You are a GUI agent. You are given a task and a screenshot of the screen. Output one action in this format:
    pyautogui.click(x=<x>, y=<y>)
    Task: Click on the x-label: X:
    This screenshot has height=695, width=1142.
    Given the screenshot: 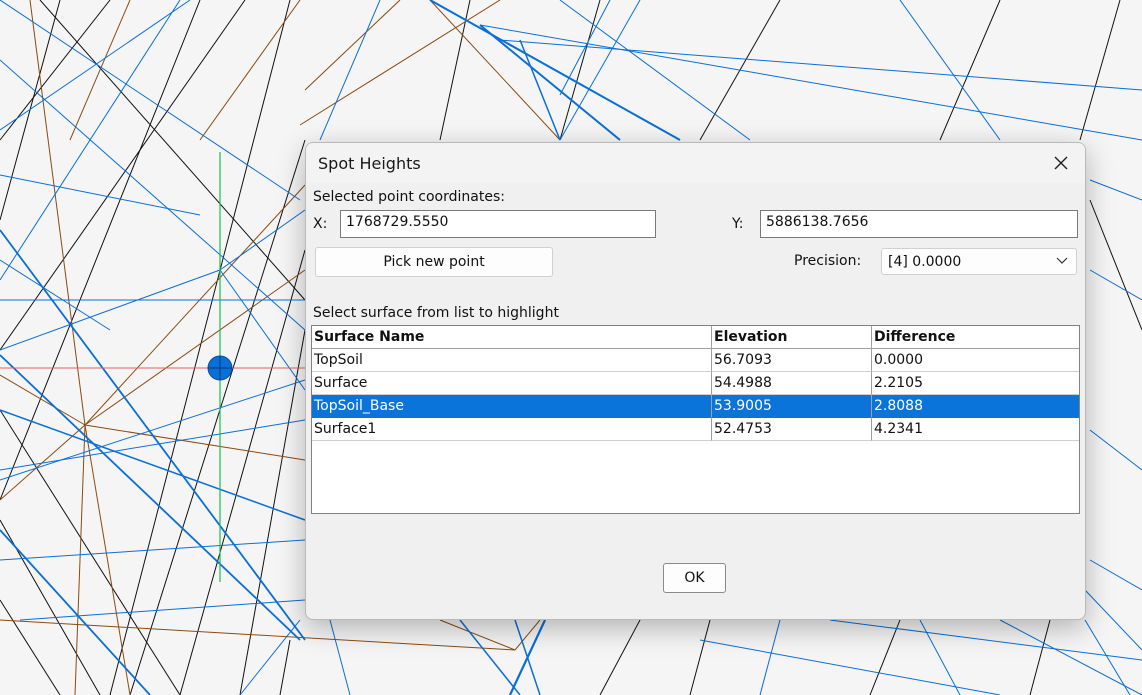 What is the action you would take?
    pyautogui.click(x=320, y=224)
    